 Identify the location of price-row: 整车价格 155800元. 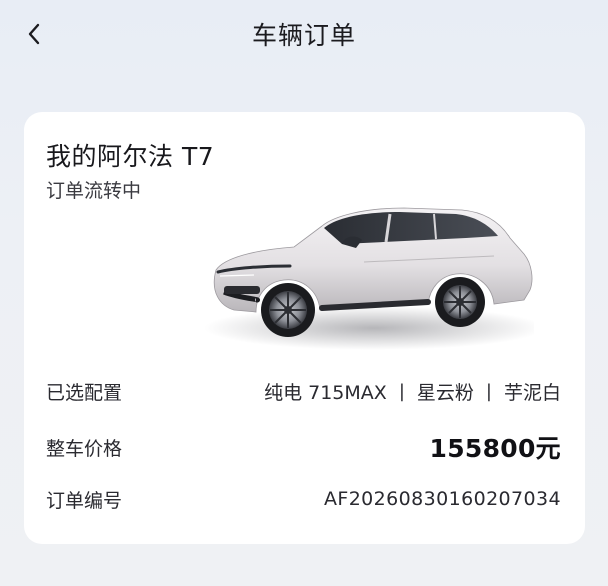
(303, 447).